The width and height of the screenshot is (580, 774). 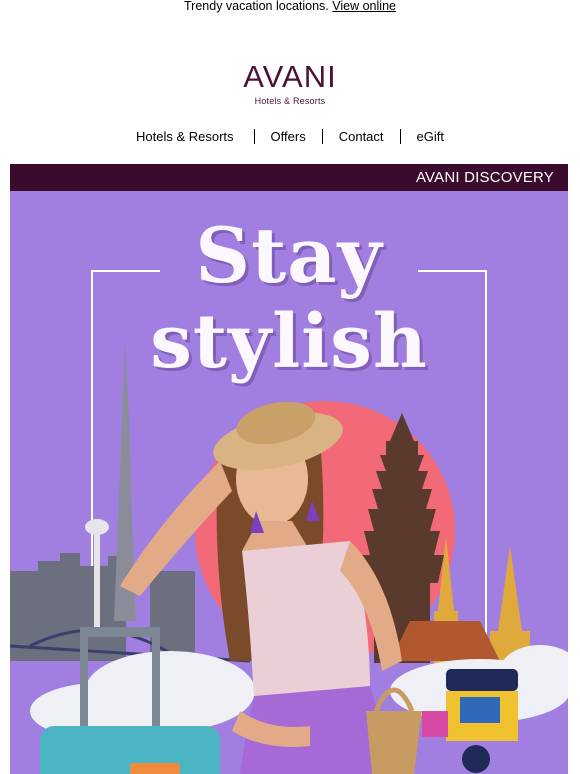 I want to click on section-band: AVANI DISCOVERY, so click(x=289, y=177).